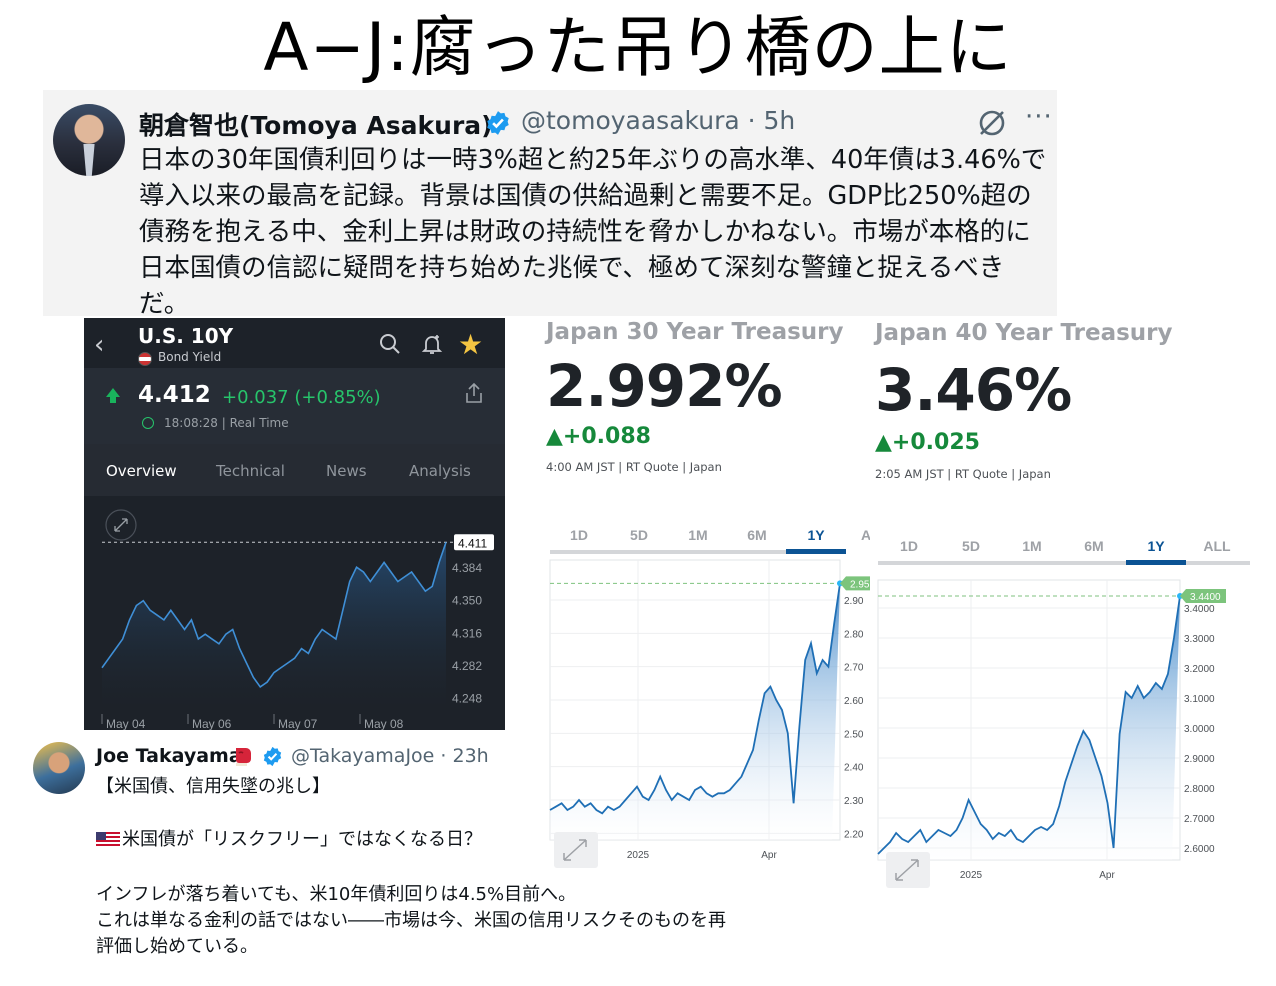 The height and width of the screenshot is (986, 1276). What do you see at coordinates (467, 601) in the screenshot?
I see `y-tick-label: 4.350` at bounding box center [467, 601].